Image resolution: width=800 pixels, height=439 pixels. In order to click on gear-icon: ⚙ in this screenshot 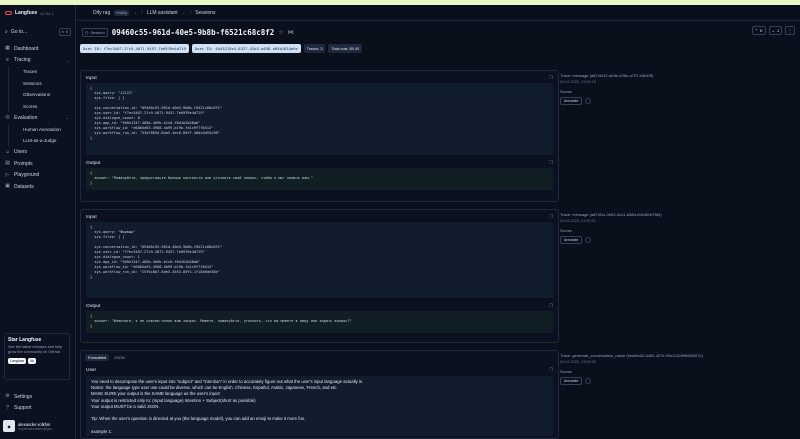, I will do `click(7, 396)`.